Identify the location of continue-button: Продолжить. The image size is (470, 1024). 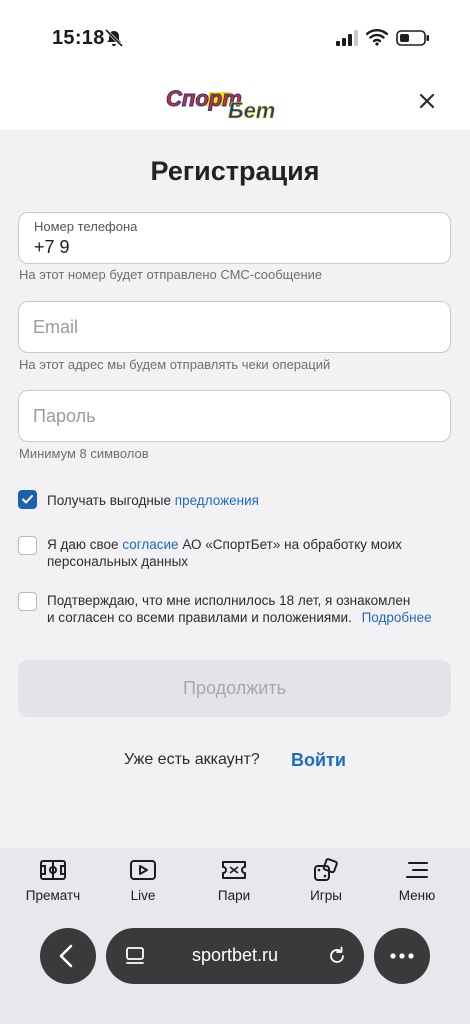
(234, 688).